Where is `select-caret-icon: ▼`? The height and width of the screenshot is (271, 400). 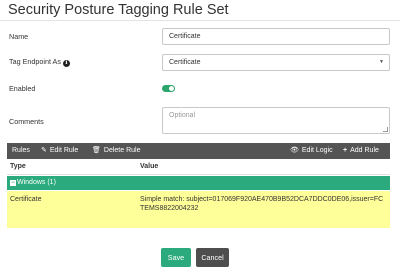
select-caret-icon: ▼ is located at coordinates (381, 62).